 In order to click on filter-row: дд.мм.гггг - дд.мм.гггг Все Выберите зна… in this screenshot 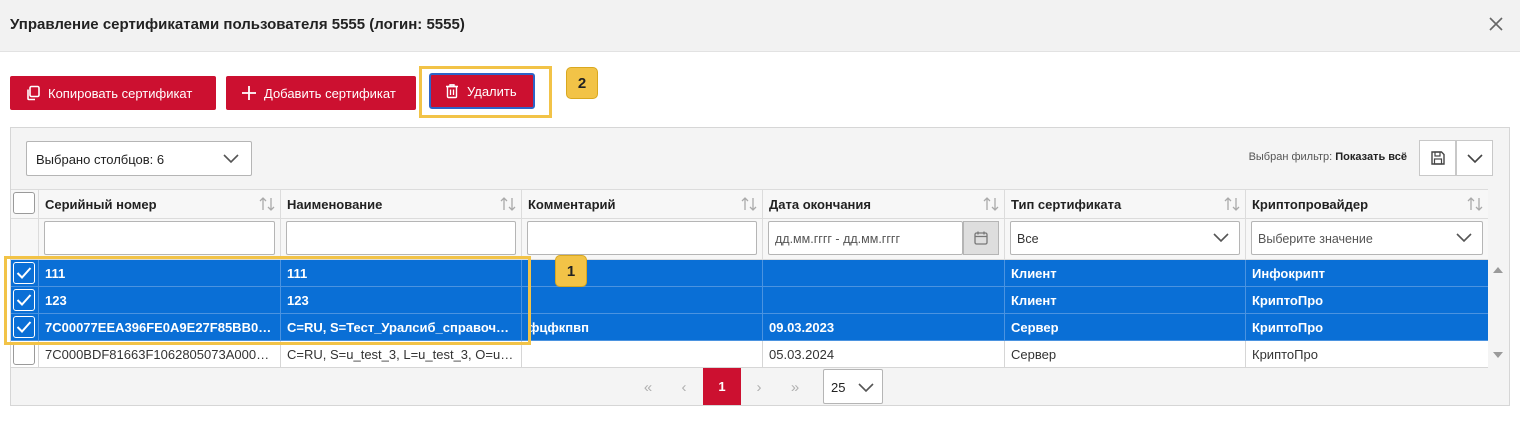, I will do `click(749, 239)`.